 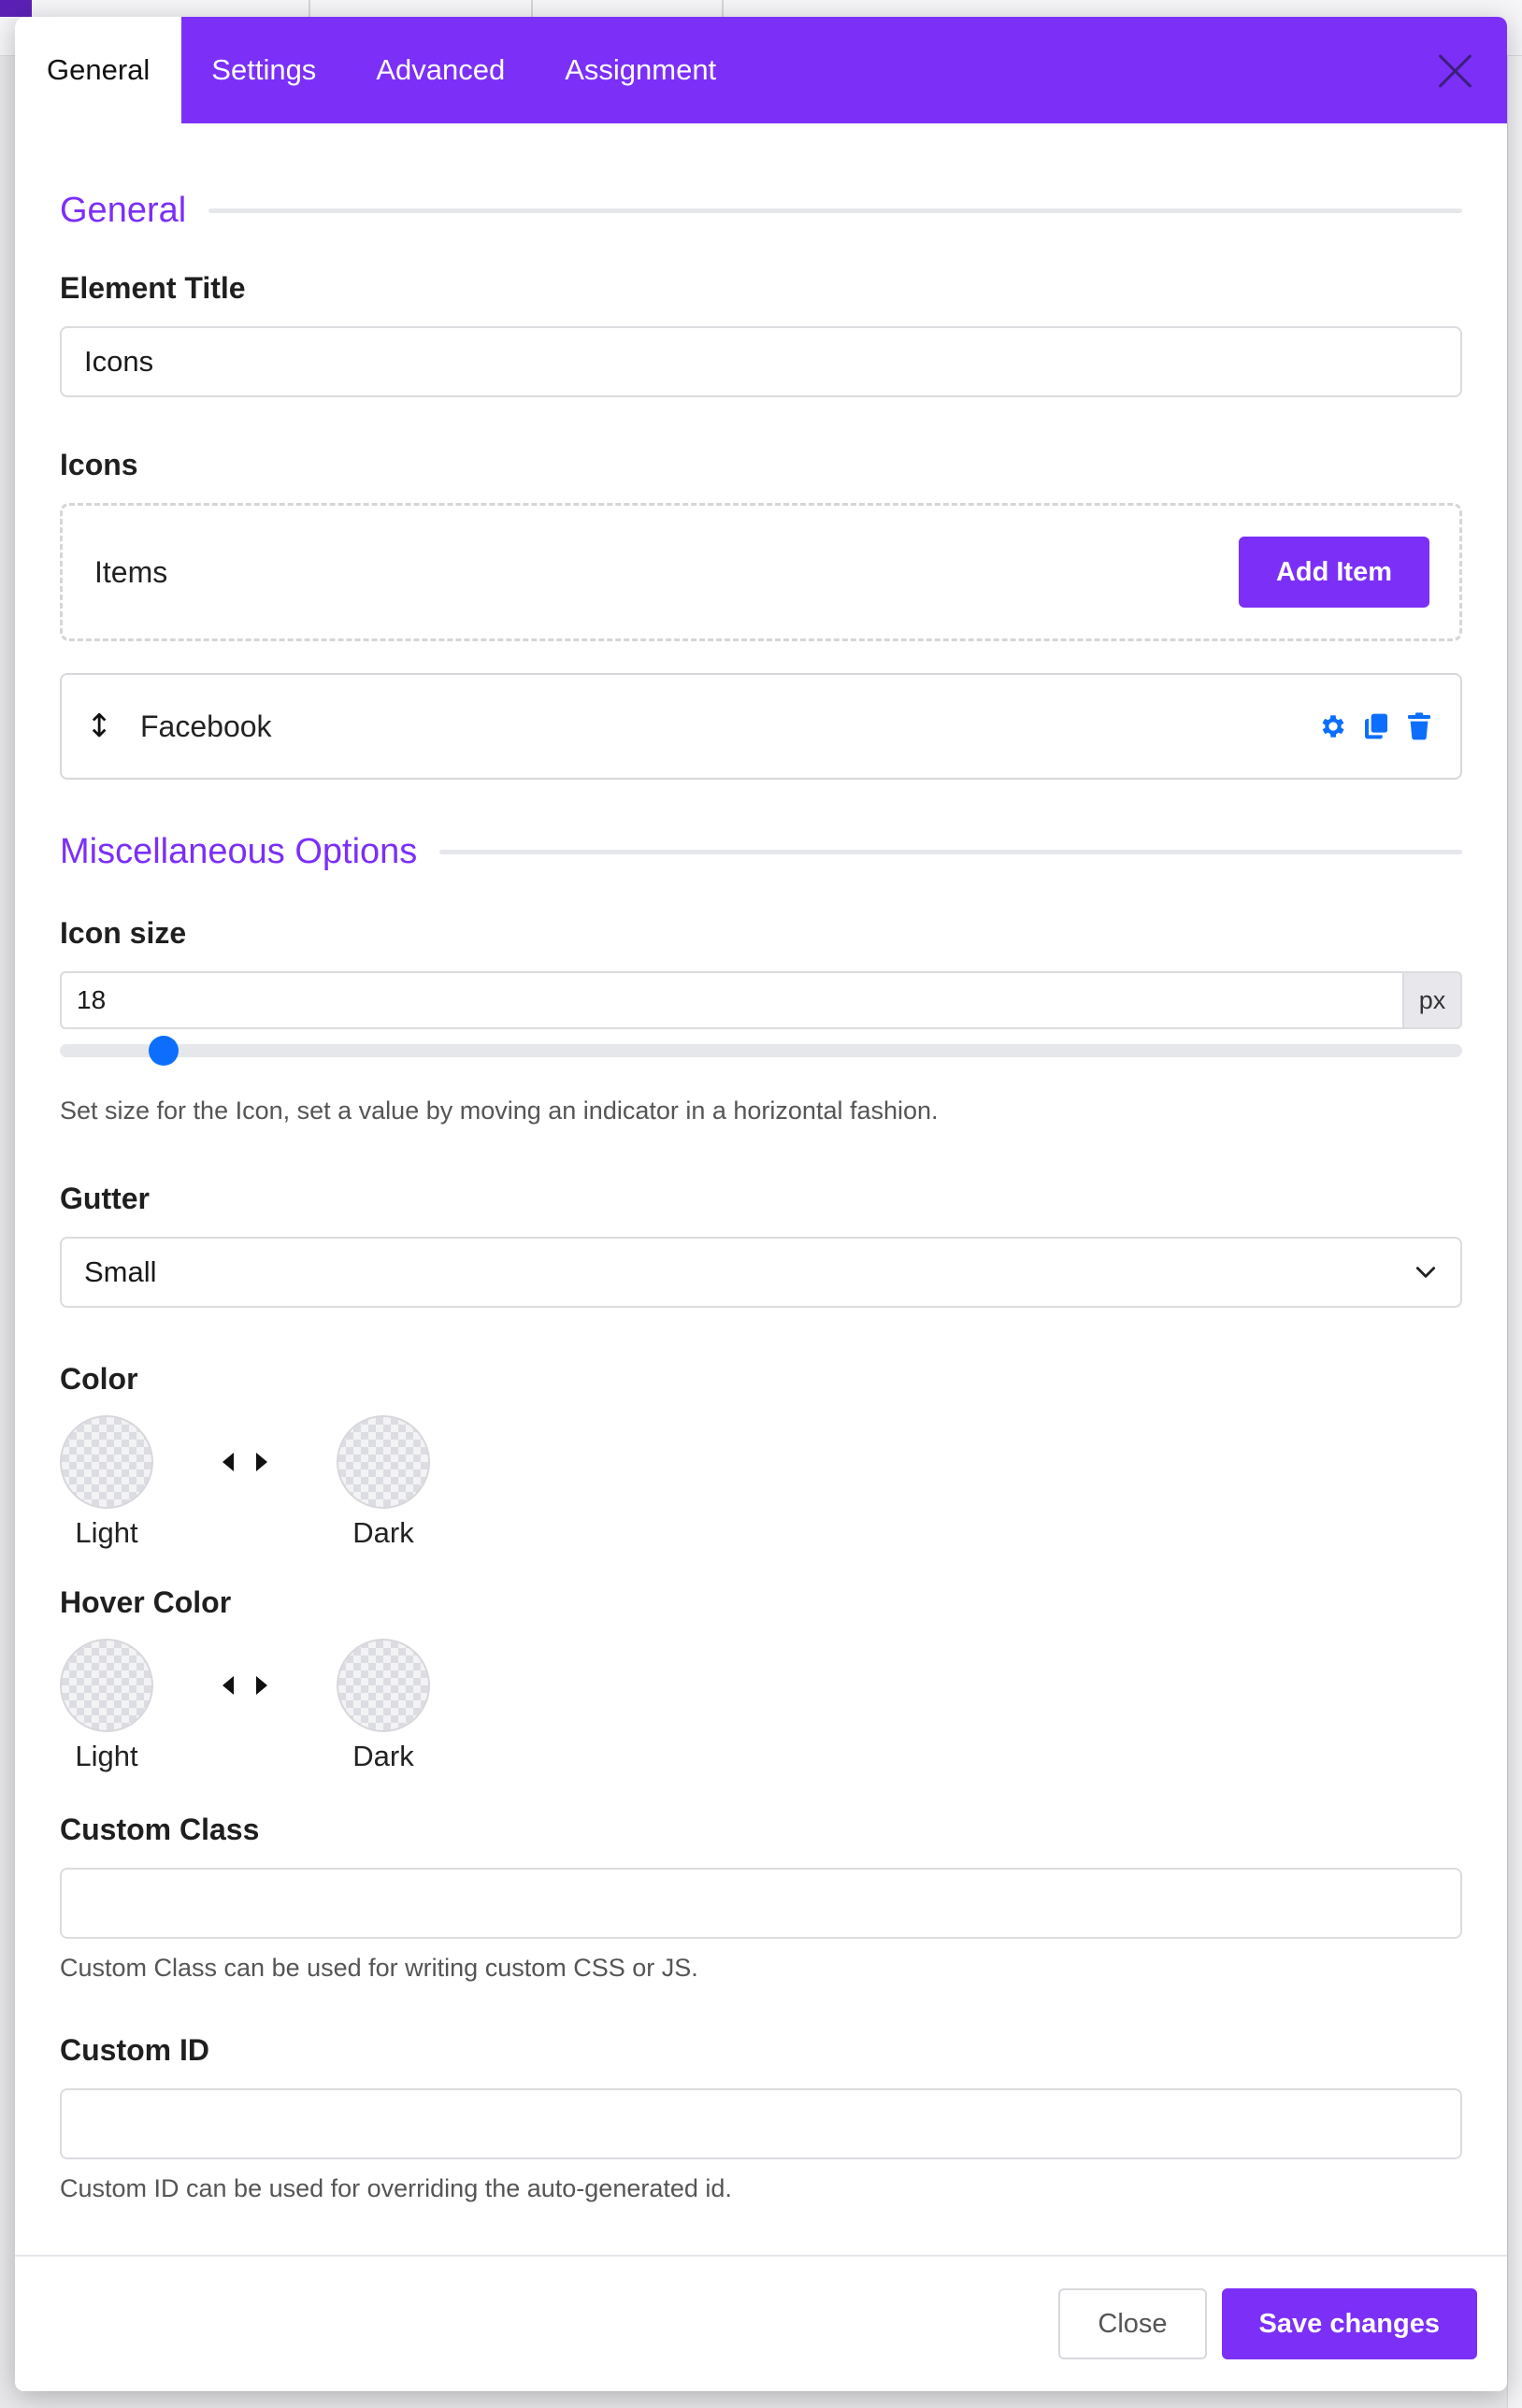 I want to click on color-light-group: Light, so click(x=107, y=1482).